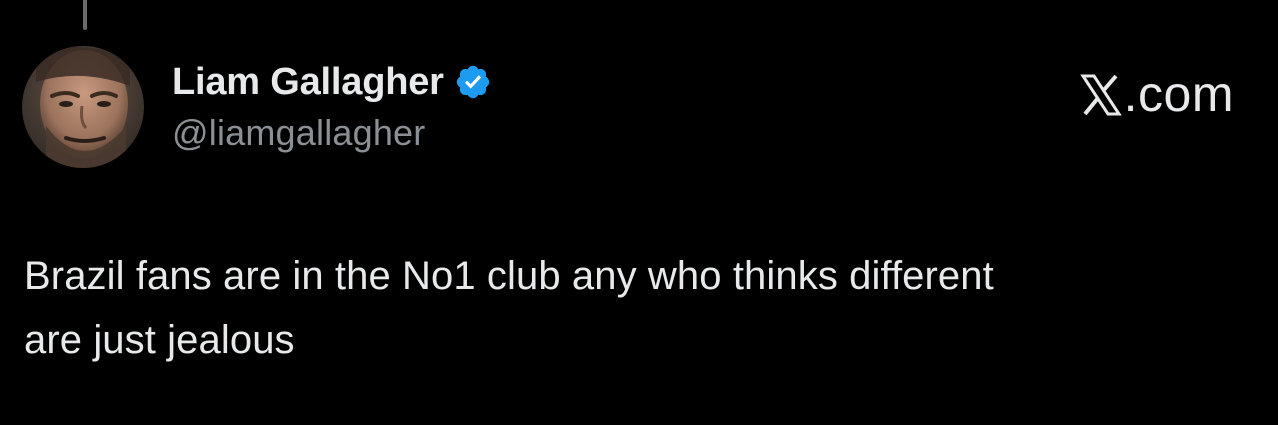 The height and width of the screenshot is (425, 1278). Describe the element at coordinates (85, 15) in the screenshot. I see `thread-connector-line` at that location.